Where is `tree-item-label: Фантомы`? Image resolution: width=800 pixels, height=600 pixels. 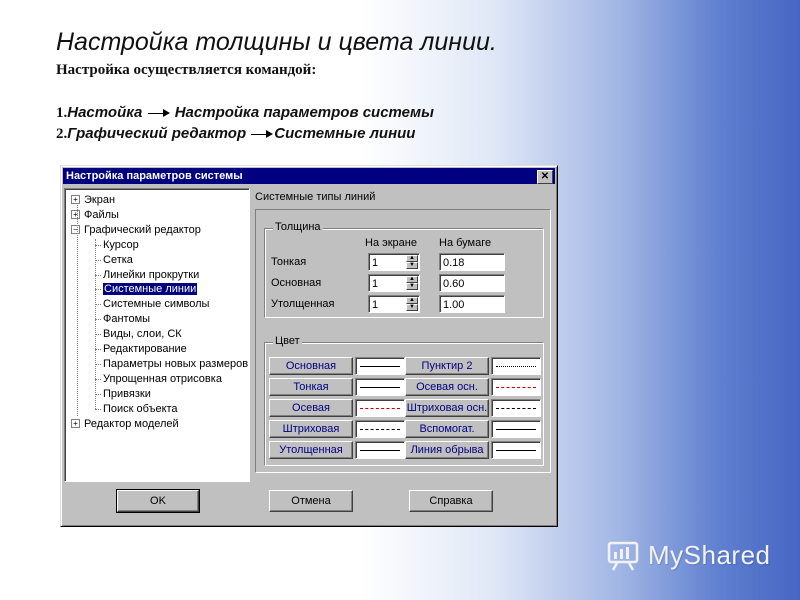
tree-item-label: Фантомы is located at coordinates (127, 319).